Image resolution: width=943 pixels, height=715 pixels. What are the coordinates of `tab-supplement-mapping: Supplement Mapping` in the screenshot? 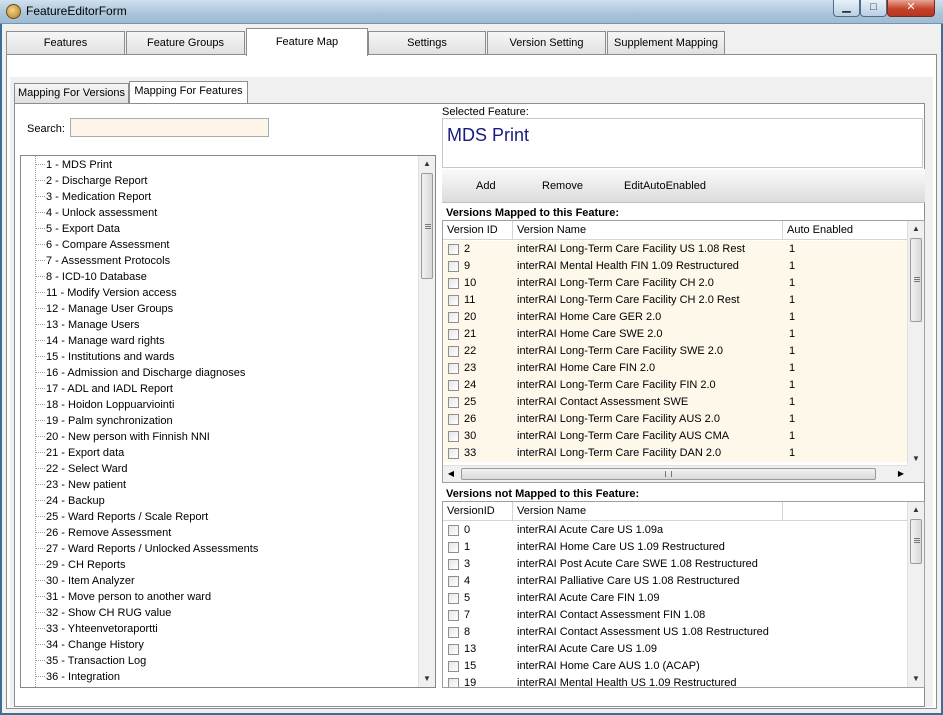 It's located at (666, 43).